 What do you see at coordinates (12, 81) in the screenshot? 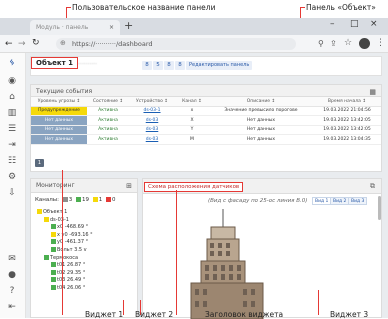
I see `map-pin-icon: ◉` at bounding box center [12, 81].